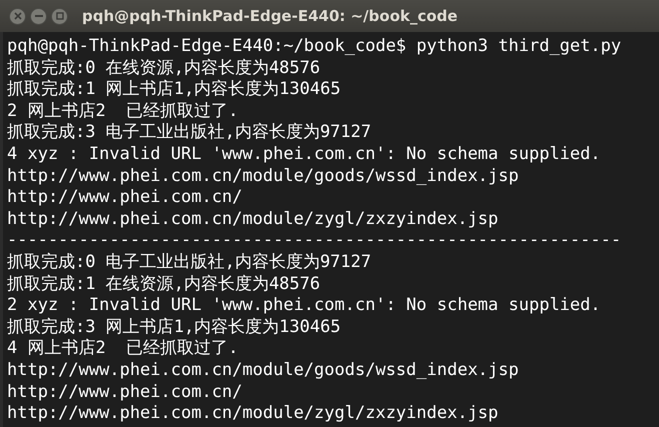 This screenshot has width=659, height=427. I want to click on terminal-line: 抓取完成:1 网上书店1,内容长度为130465, so click(174, 90).